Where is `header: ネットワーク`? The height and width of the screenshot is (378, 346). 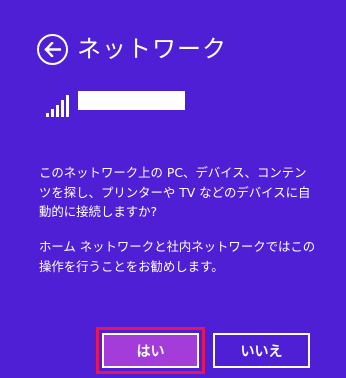 header: ネットワーク is located at coordinates (132, 49).